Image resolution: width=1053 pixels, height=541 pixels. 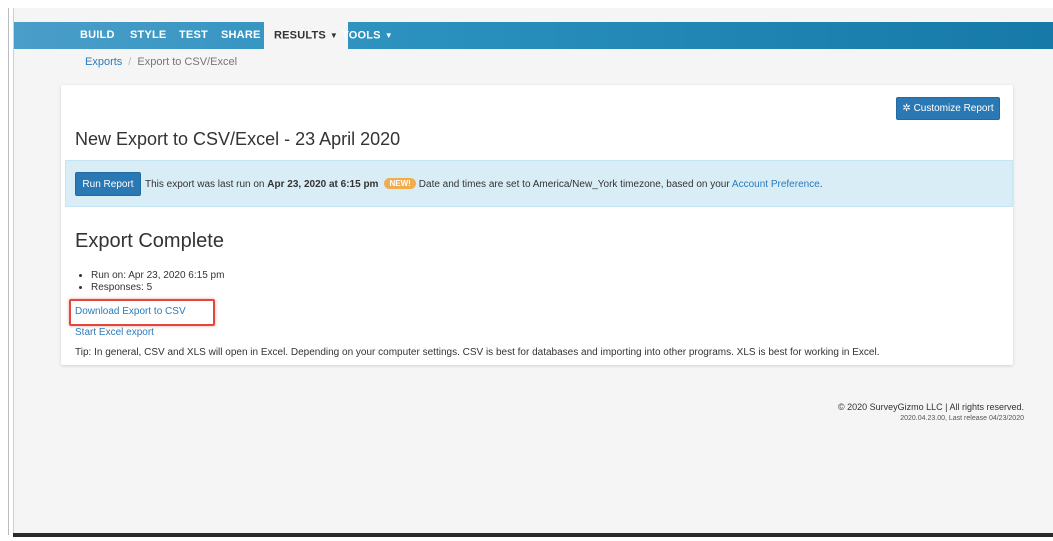 What do you see at coordinates (241, 35) in the screenshot?
I see `nav-share: SHARE` at bounding box center [241, 35].